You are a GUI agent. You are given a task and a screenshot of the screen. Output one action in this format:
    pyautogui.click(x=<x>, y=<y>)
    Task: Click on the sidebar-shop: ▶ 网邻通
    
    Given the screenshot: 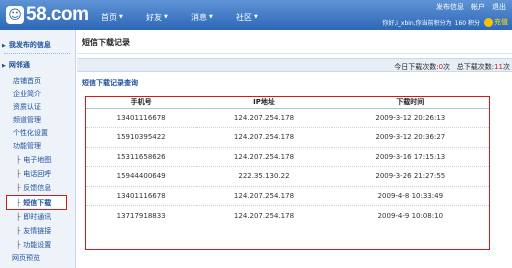 What is the action you would take?
    pyautogui.click(x=16, y=65)
    